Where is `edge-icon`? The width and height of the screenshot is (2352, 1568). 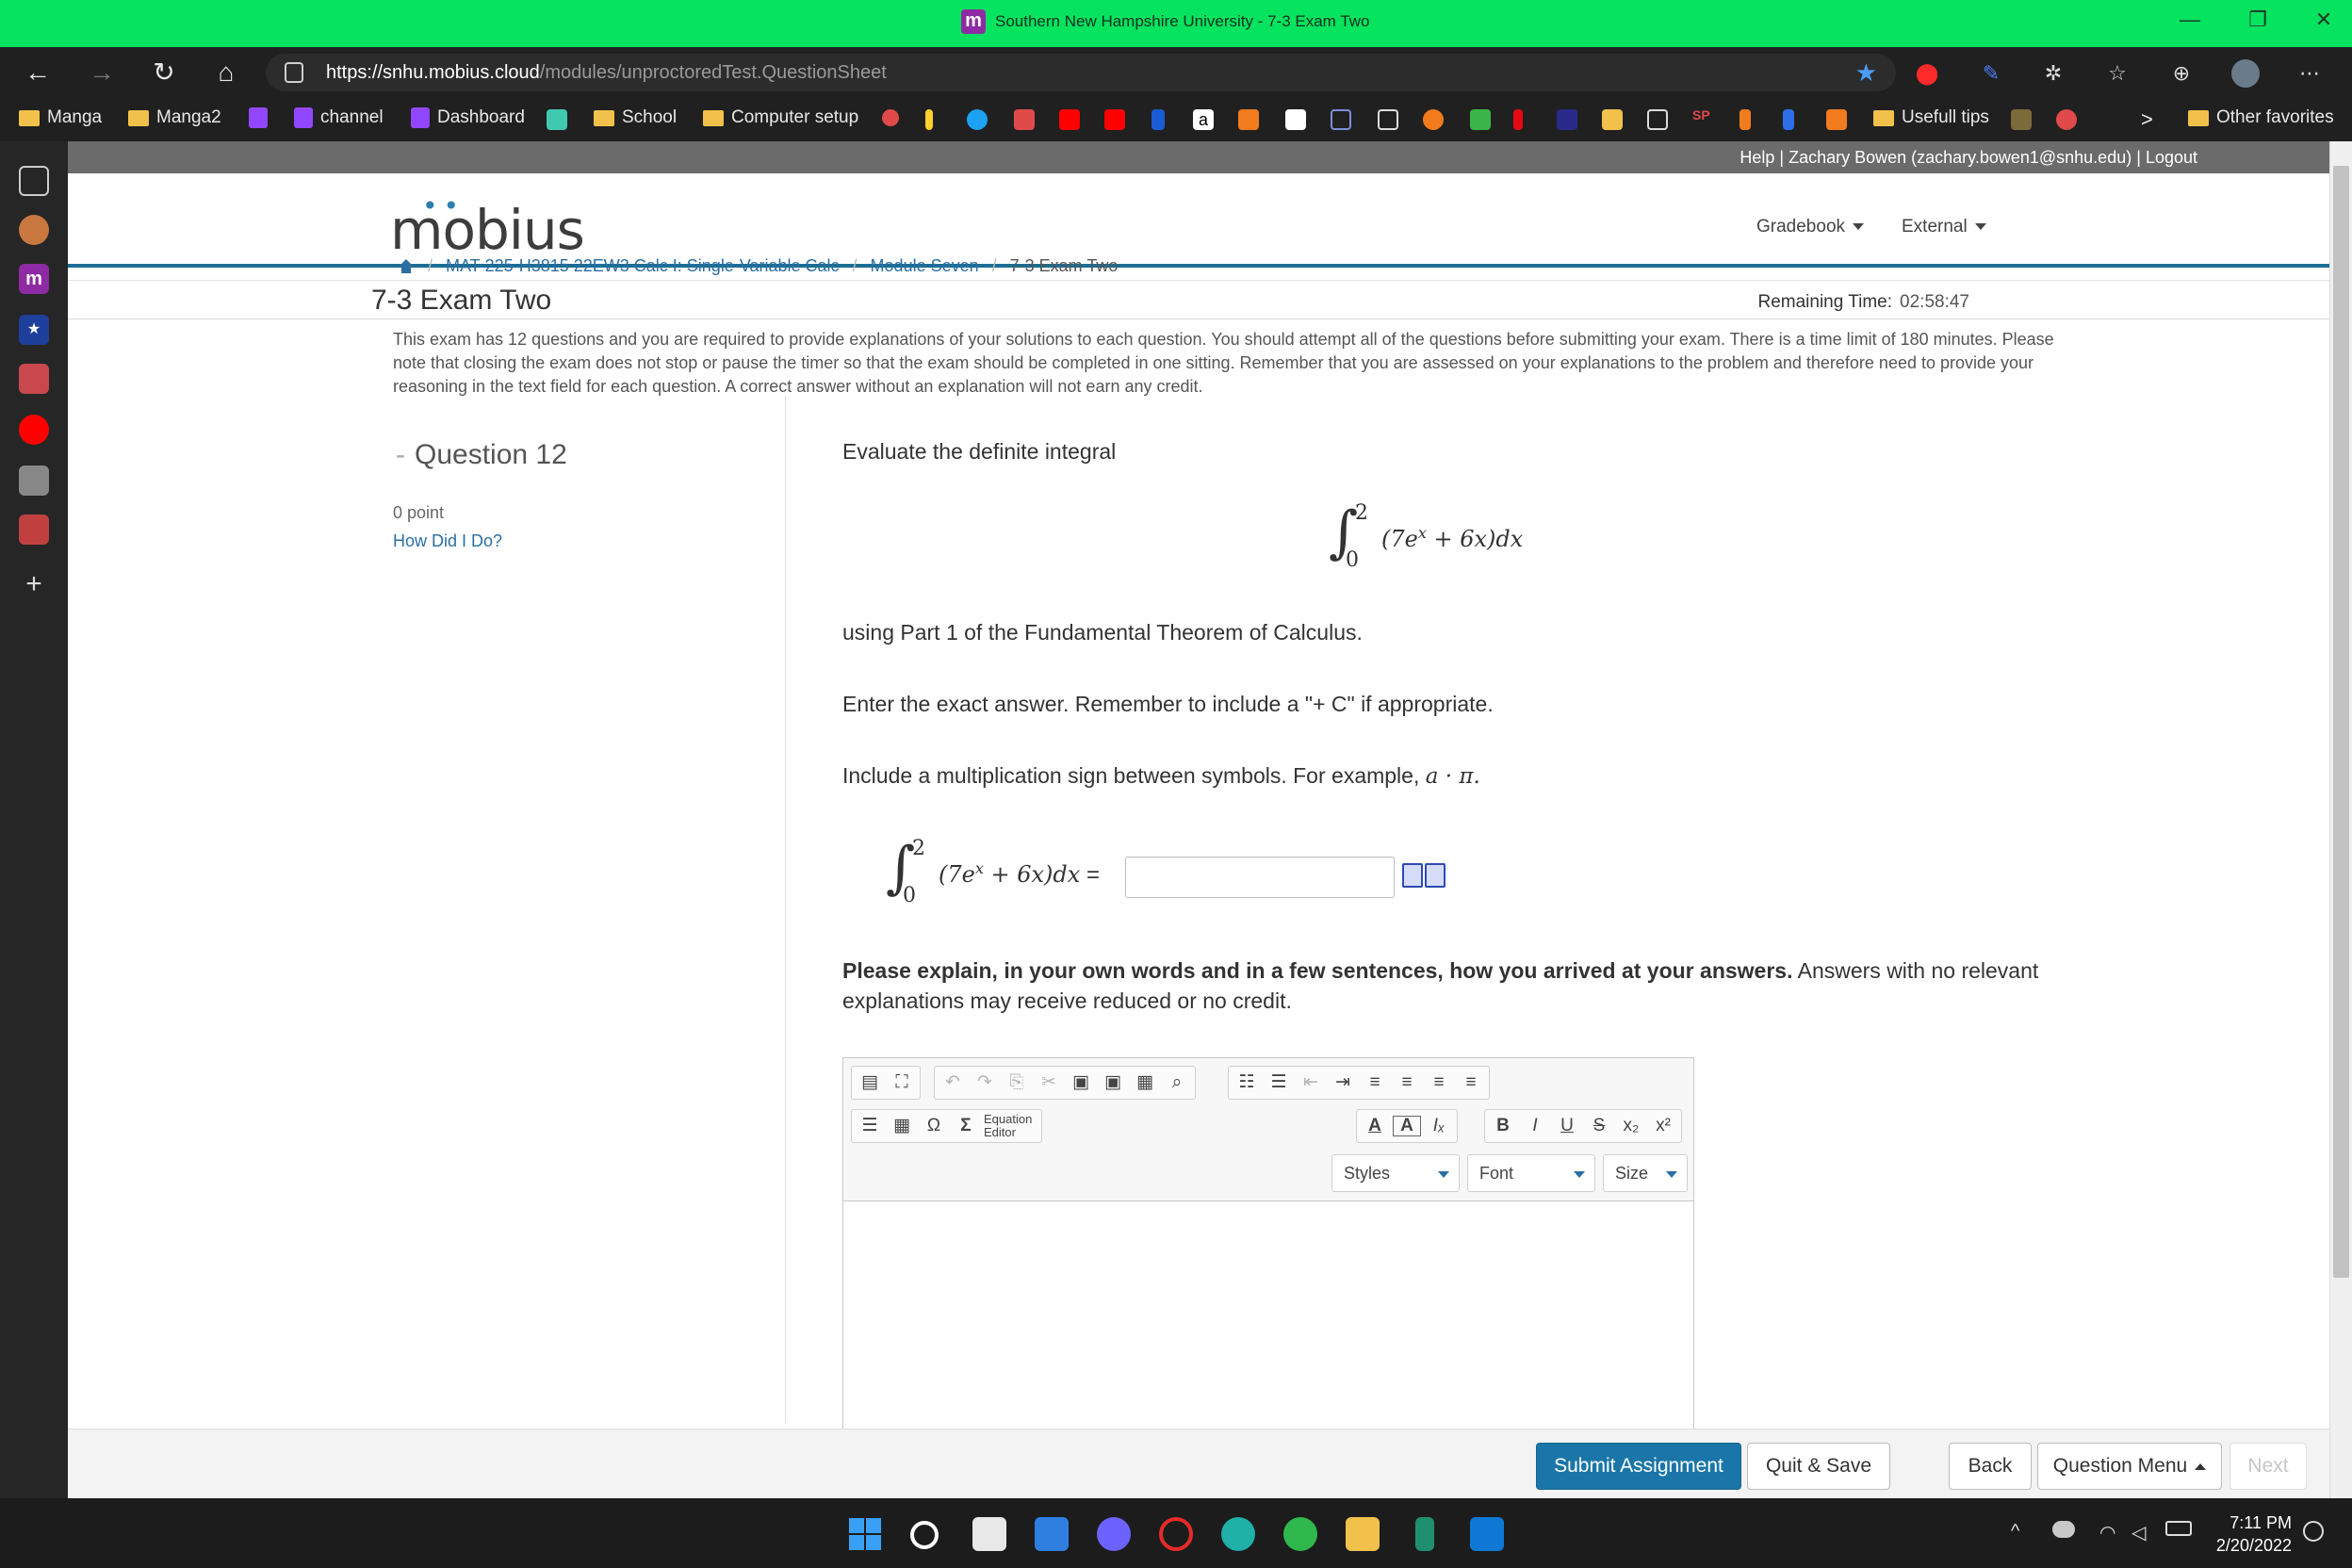
edge-icon is located at coordinates (1238, 1534).